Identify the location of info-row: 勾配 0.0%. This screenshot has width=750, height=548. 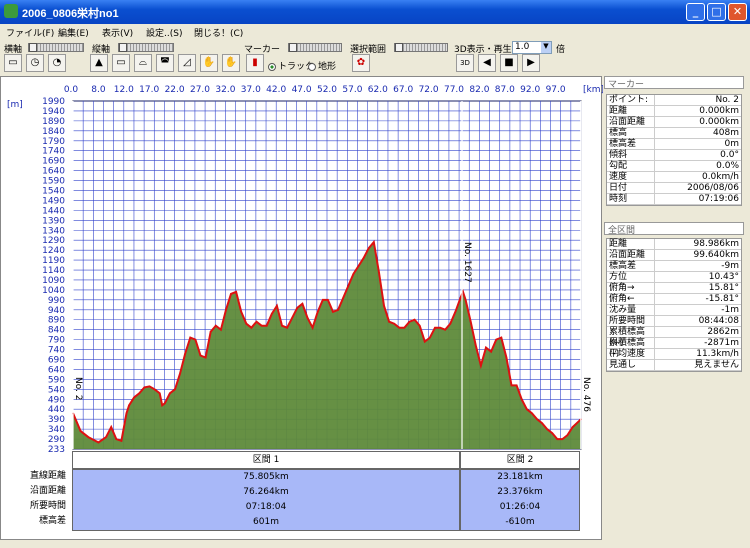
(674, 166).